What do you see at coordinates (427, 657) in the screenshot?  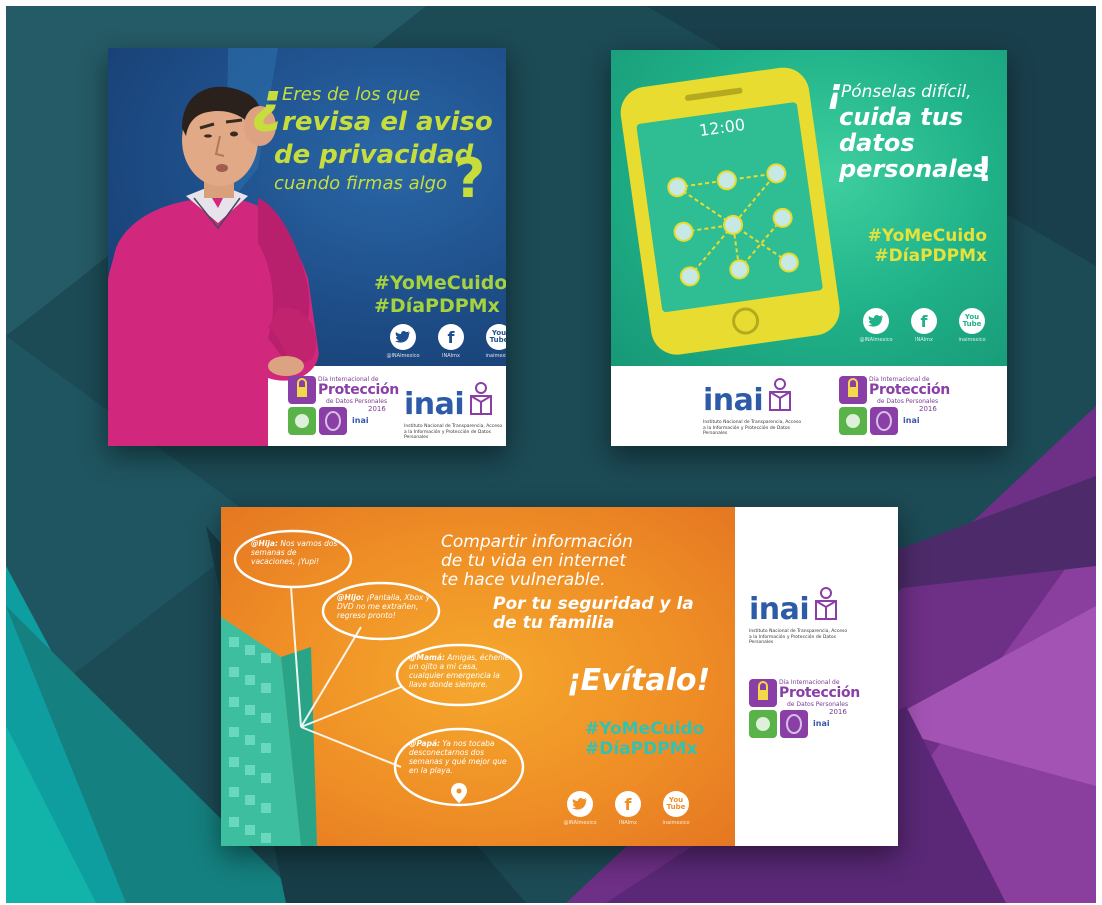 I see `bubble-handle: @Mamá:` at bounding box center [427, 657].